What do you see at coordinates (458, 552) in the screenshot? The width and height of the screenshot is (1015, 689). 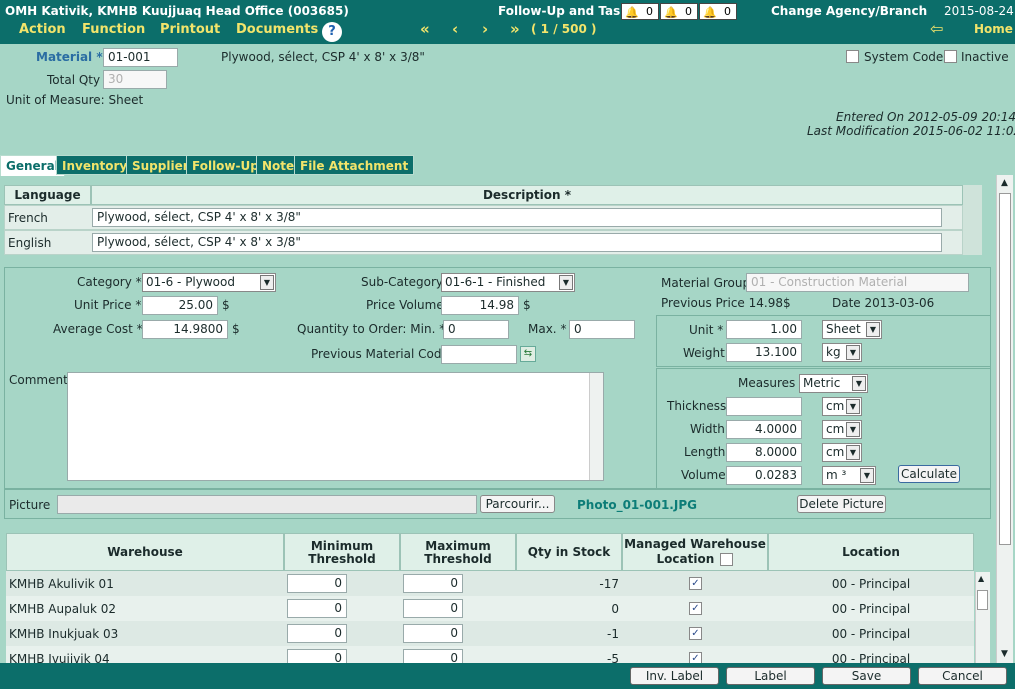 I see `max-threshold-header: Maximum Threshold` at bounding box center [458, 552].